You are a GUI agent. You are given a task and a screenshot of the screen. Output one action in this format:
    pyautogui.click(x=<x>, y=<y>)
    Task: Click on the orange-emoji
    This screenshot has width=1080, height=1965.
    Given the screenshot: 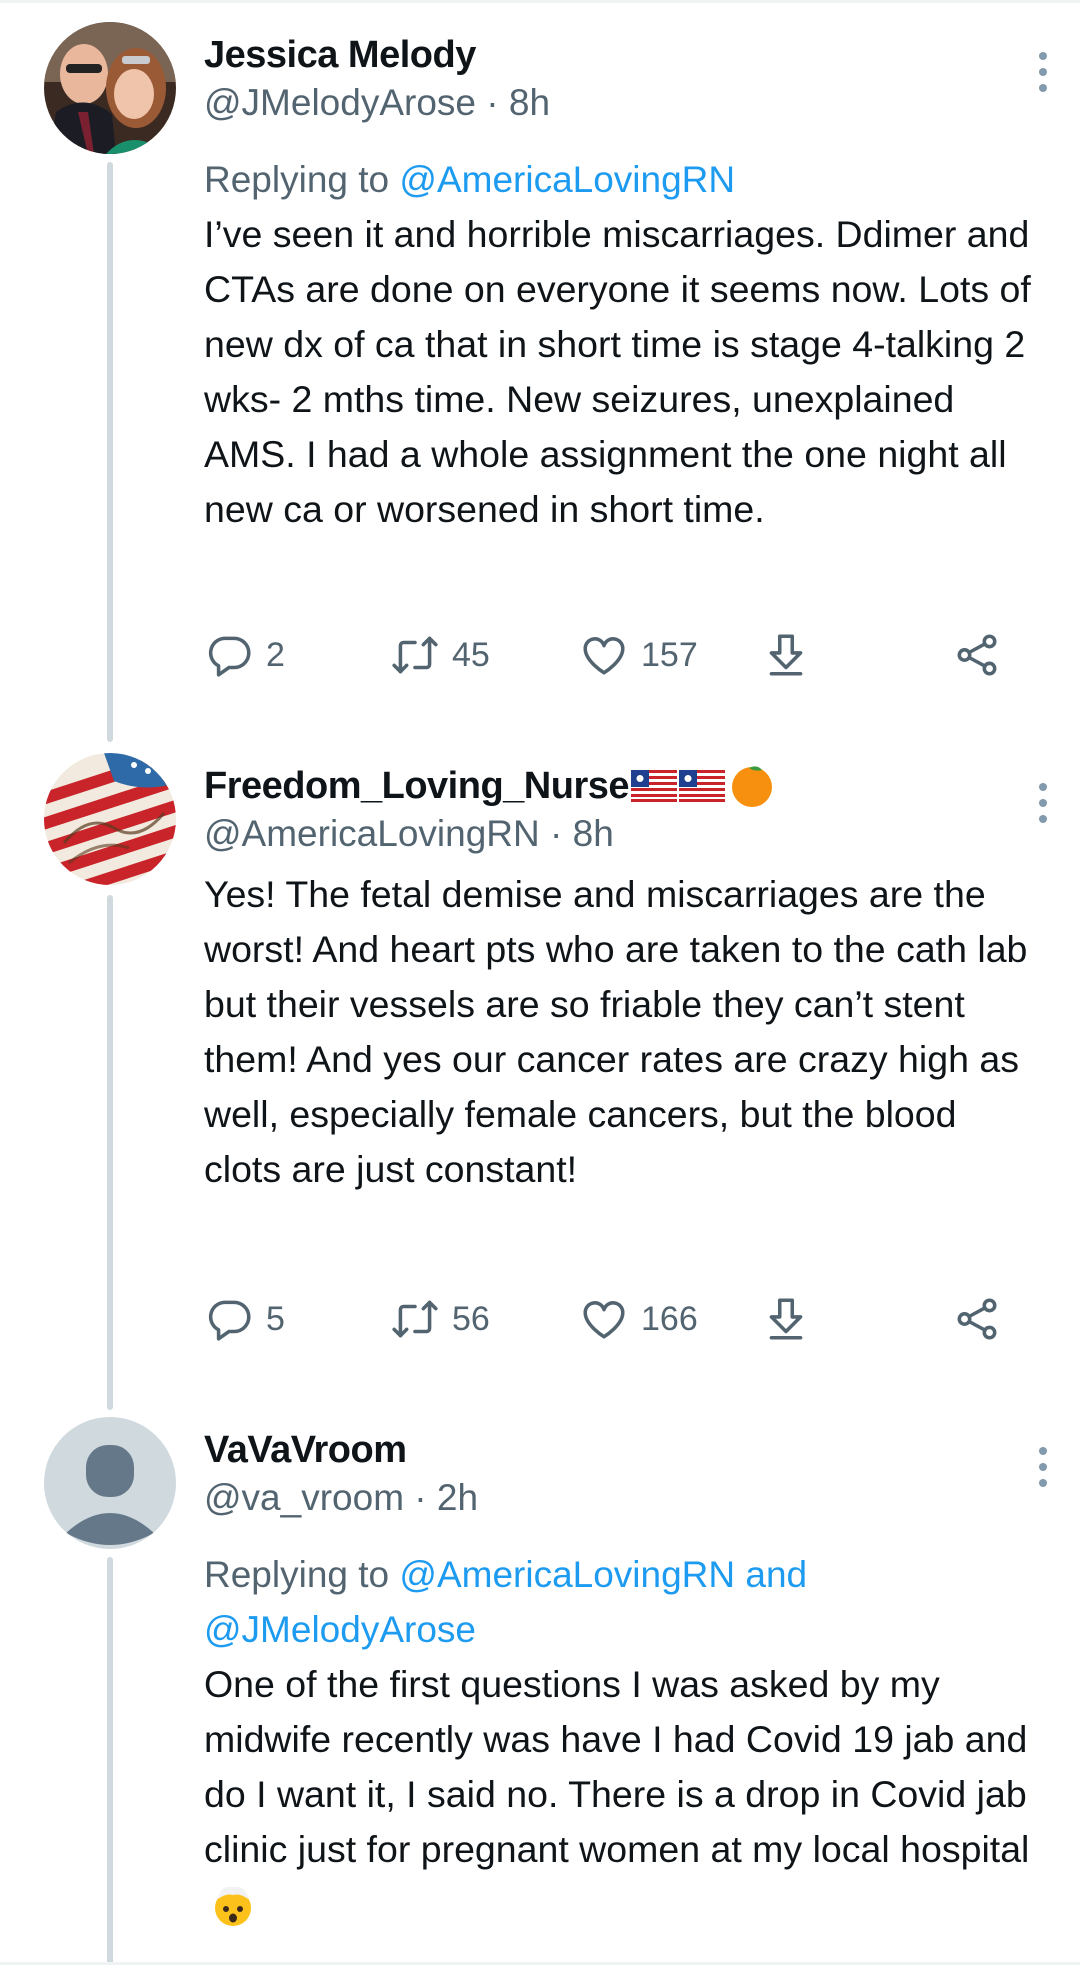 What is the action you would take?
    pyautogui.click(x=752, y=786)
    